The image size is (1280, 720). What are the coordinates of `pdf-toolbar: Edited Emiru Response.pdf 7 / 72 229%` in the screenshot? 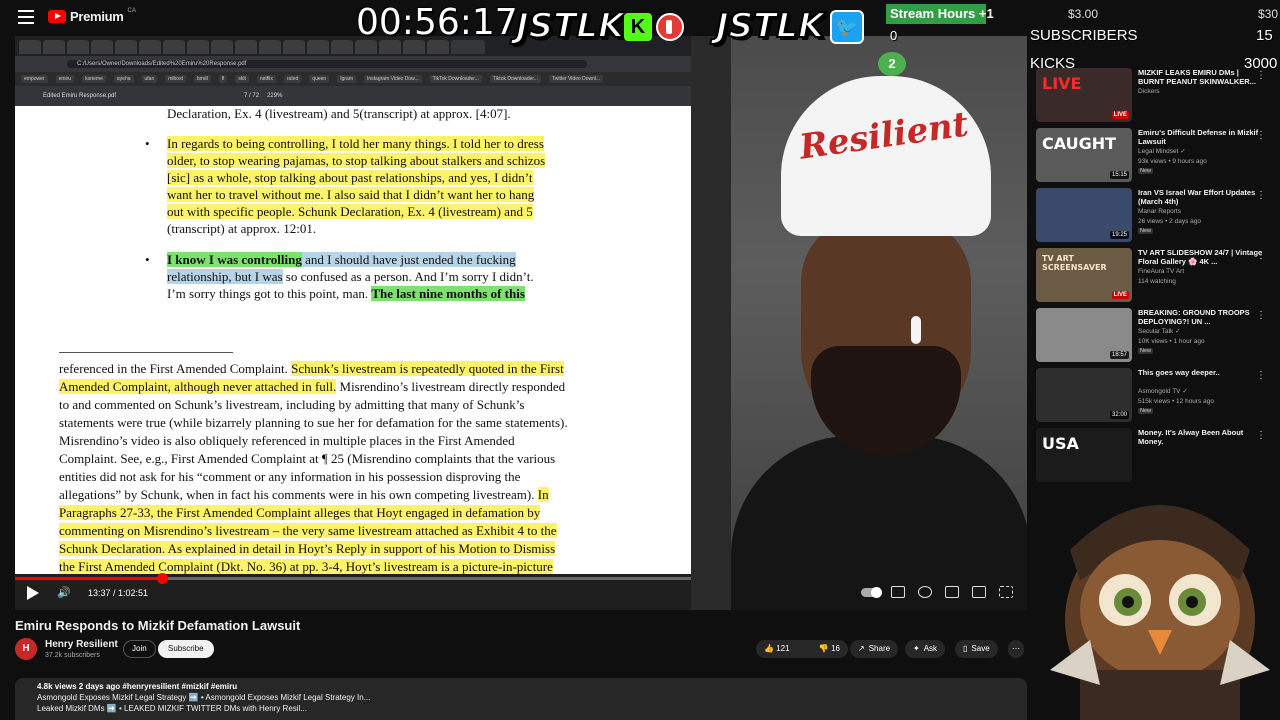 It's located at (353, 96).